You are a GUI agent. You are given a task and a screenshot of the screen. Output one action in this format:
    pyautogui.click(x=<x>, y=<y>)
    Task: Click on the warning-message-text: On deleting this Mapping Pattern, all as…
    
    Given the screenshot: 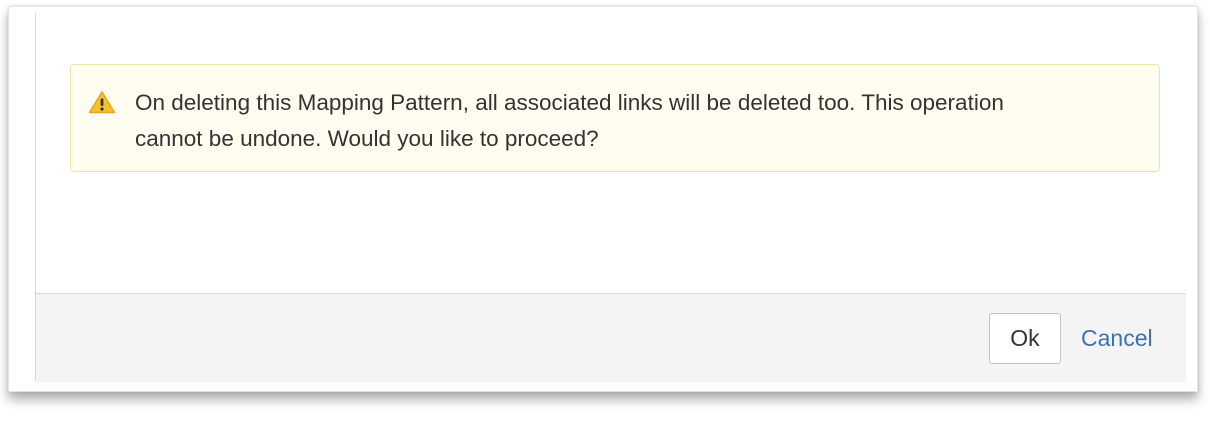 What is the action you would take?
    pyautogui.click(x=569, y=120)
    